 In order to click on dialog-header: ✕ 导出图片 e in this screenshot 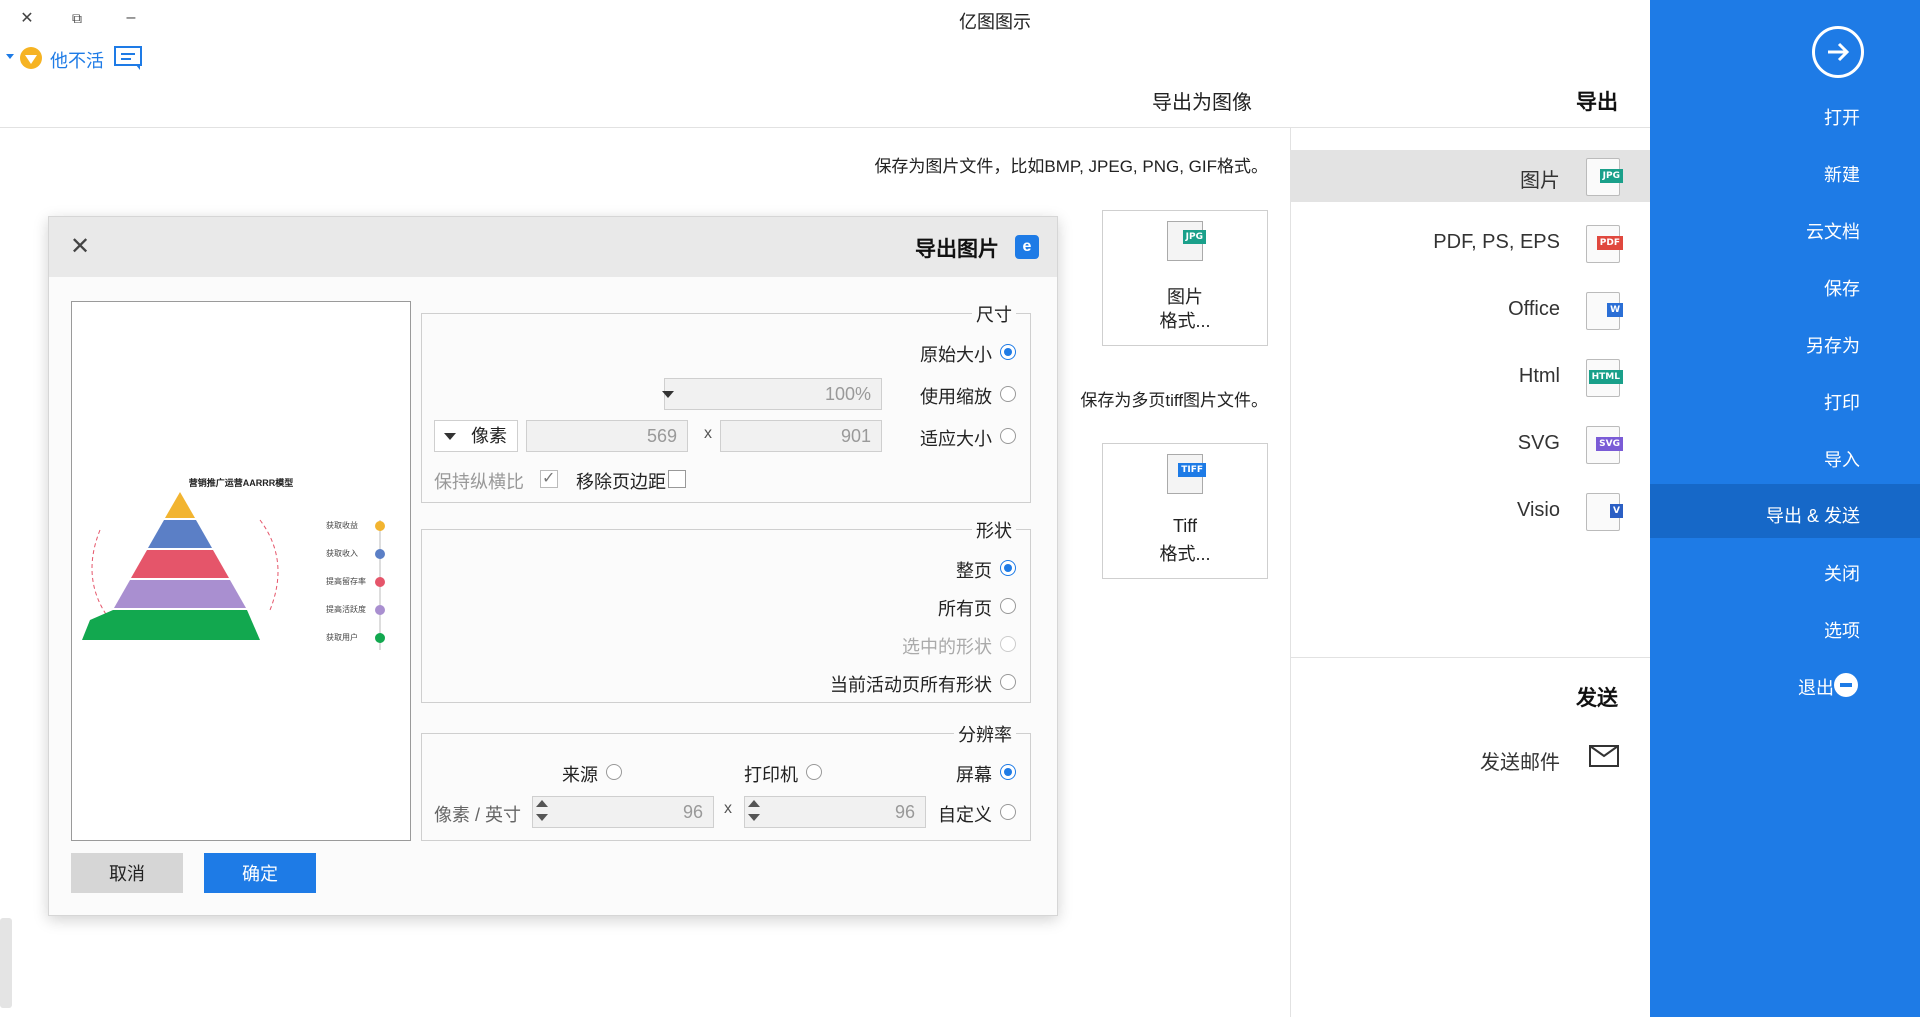, I will do `click(553, 247)`.